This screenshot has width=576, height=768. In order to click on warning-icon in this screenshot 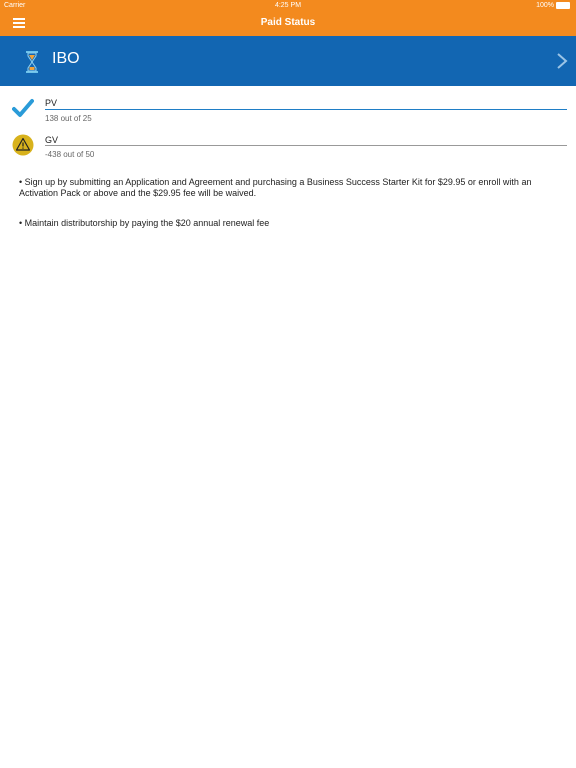, I will do `click(23, 145)`.